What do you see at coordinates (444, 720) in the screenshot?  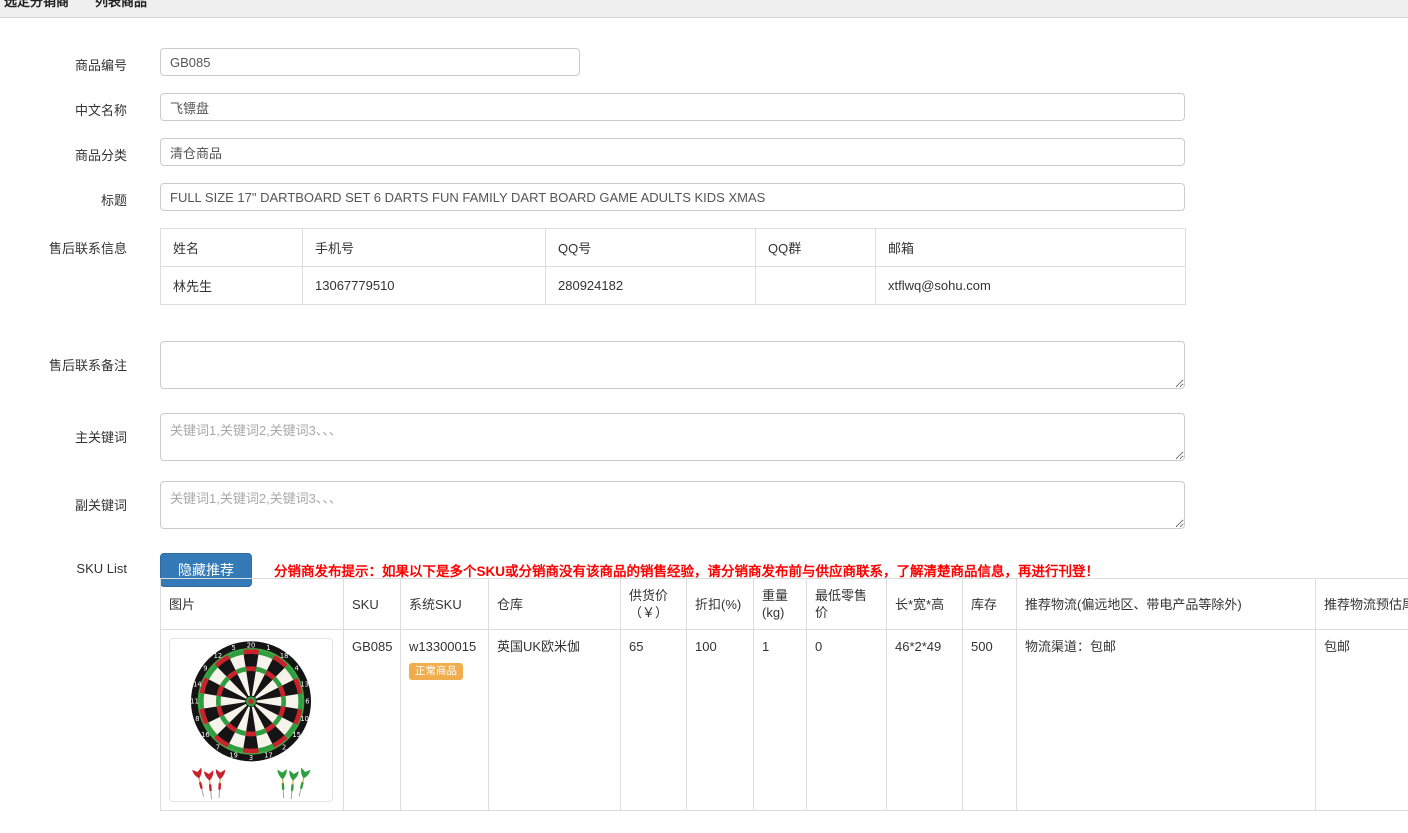 I see `system-sku-cell: w13300015 正常商品` at bounding box center [444, 720].